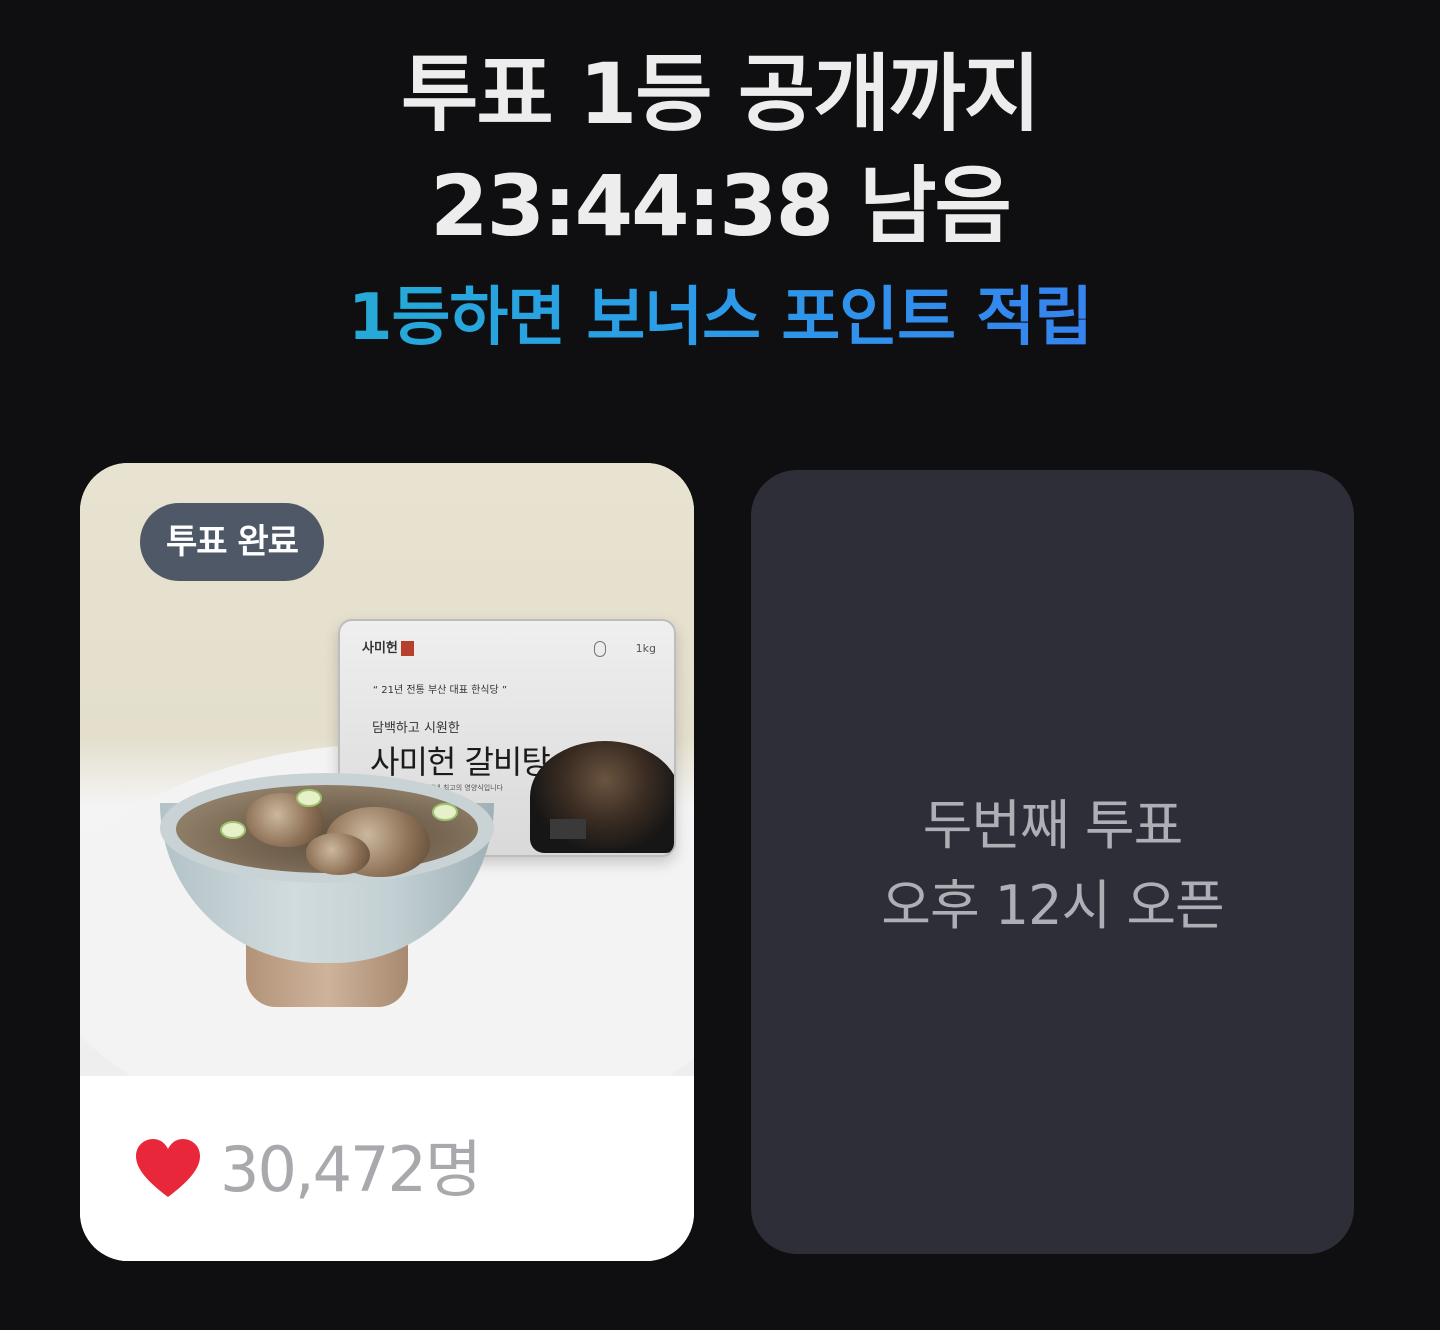 The height and width of the screenshot is (1330, 1440). What do you see at coordinates (168, 1168) in the screenshot?
I see `heart-icon` at bounding box center [168, 1168].